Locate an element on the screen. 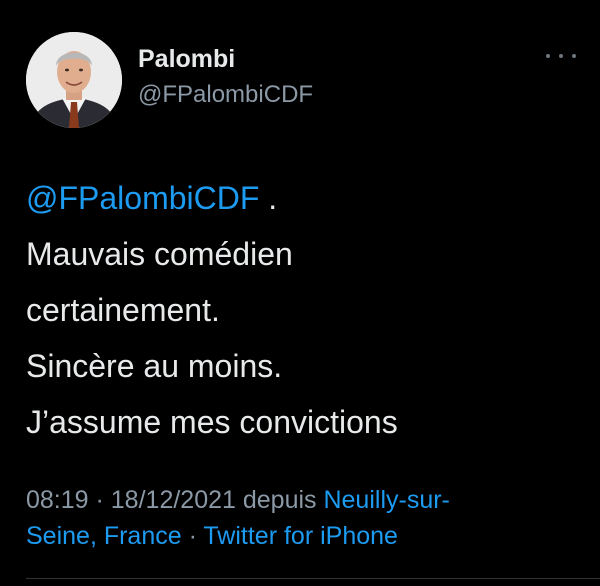 This screenshot has height=586, width=600. tweet-line: Mauvais comédien is located at coordinates (159, 254).